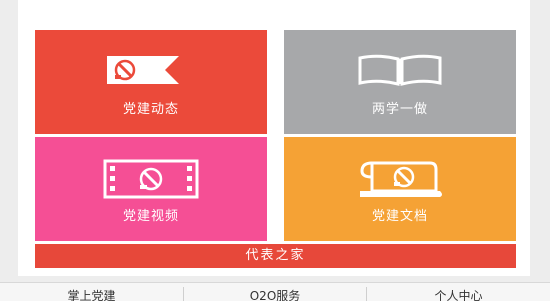  I want to click on party-flag-icon, so click(143, 70).